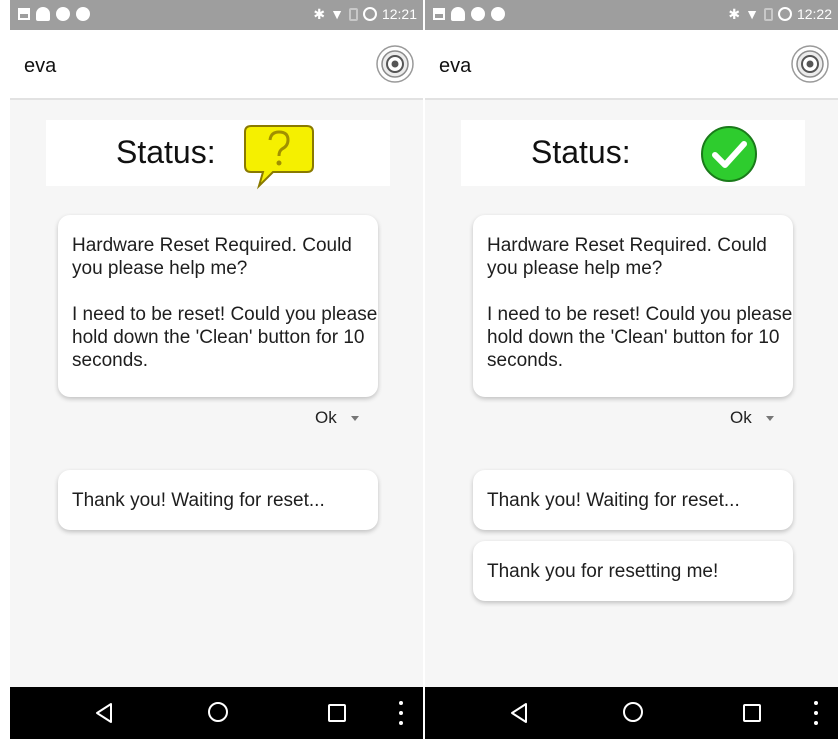 The height and width of the screenshot is (739, 838). I want to click on clock: 12:21, so click(399, 14).